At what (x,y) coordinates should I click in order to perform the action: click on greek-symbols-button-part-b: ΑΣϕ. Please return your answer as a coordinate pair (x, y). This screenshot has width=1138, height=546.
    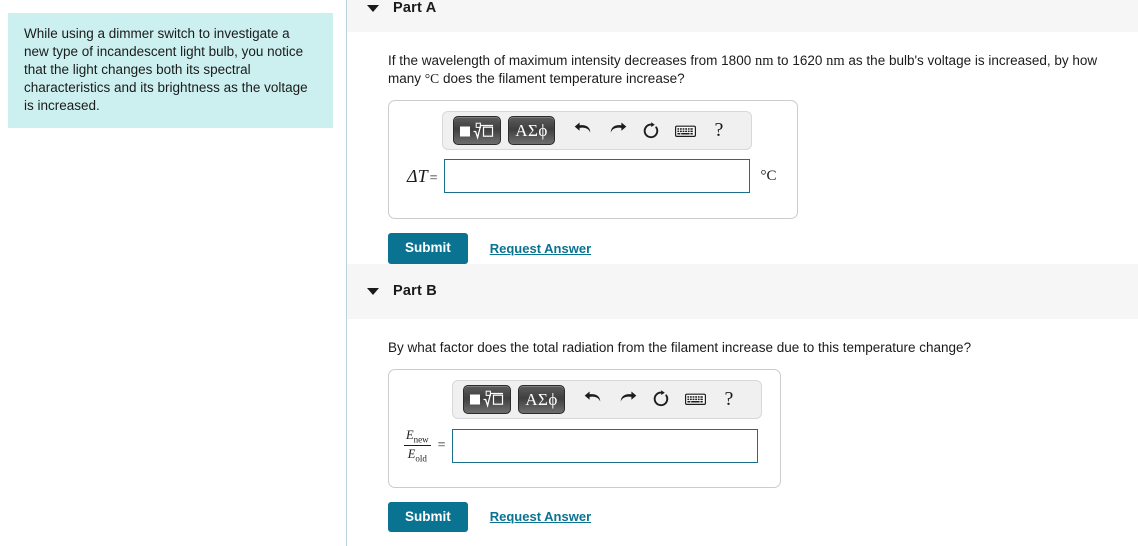
    Looking at the image, I should click on (541, 399).